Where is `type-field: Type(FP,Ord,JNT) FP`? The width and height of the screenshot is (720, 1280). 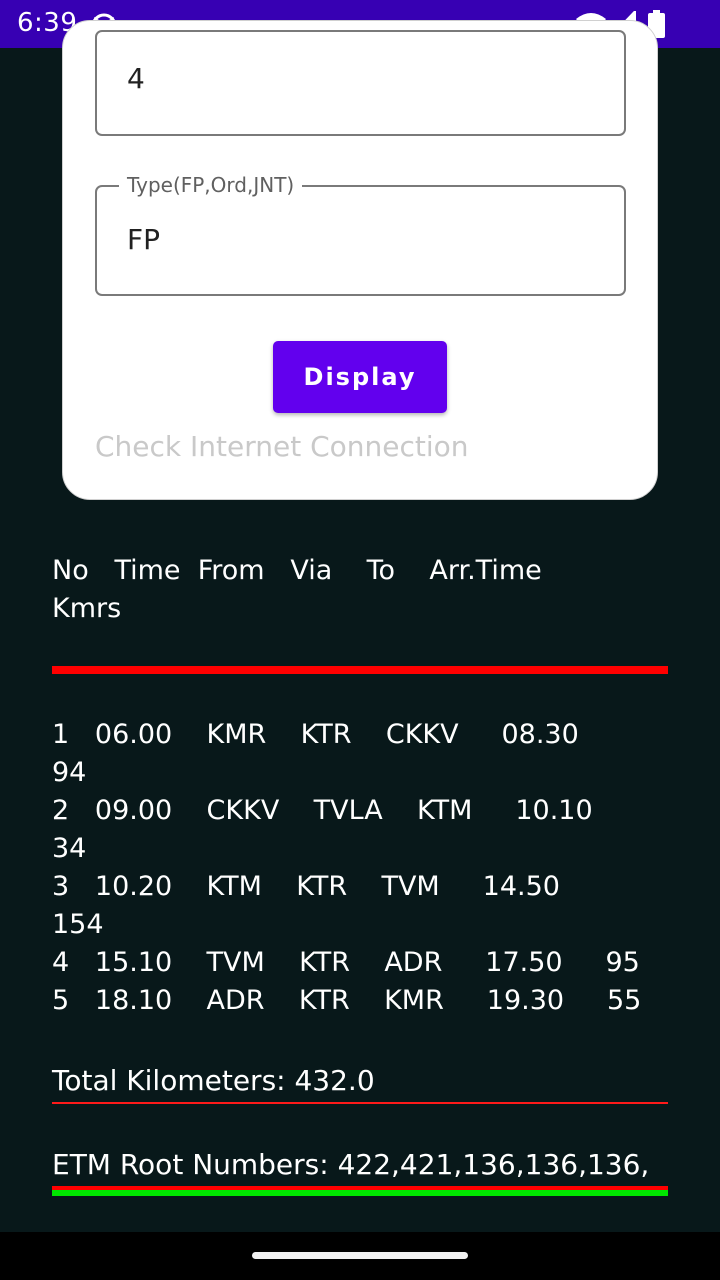
type-field: Type(FP,Ord,JNT) FP is located at coordinates (360, 234).